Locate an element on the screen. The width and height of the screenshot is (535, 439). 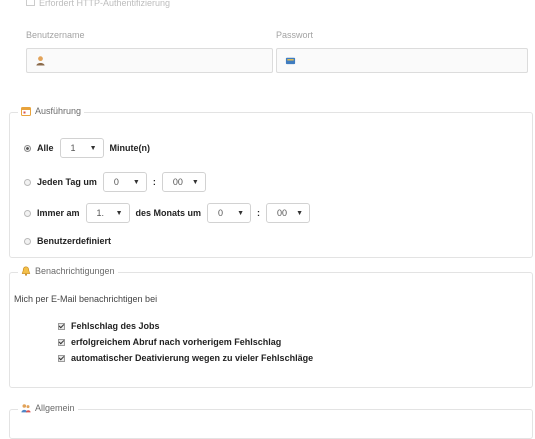
schedule-every-radio is located at coordinates (27, 148).